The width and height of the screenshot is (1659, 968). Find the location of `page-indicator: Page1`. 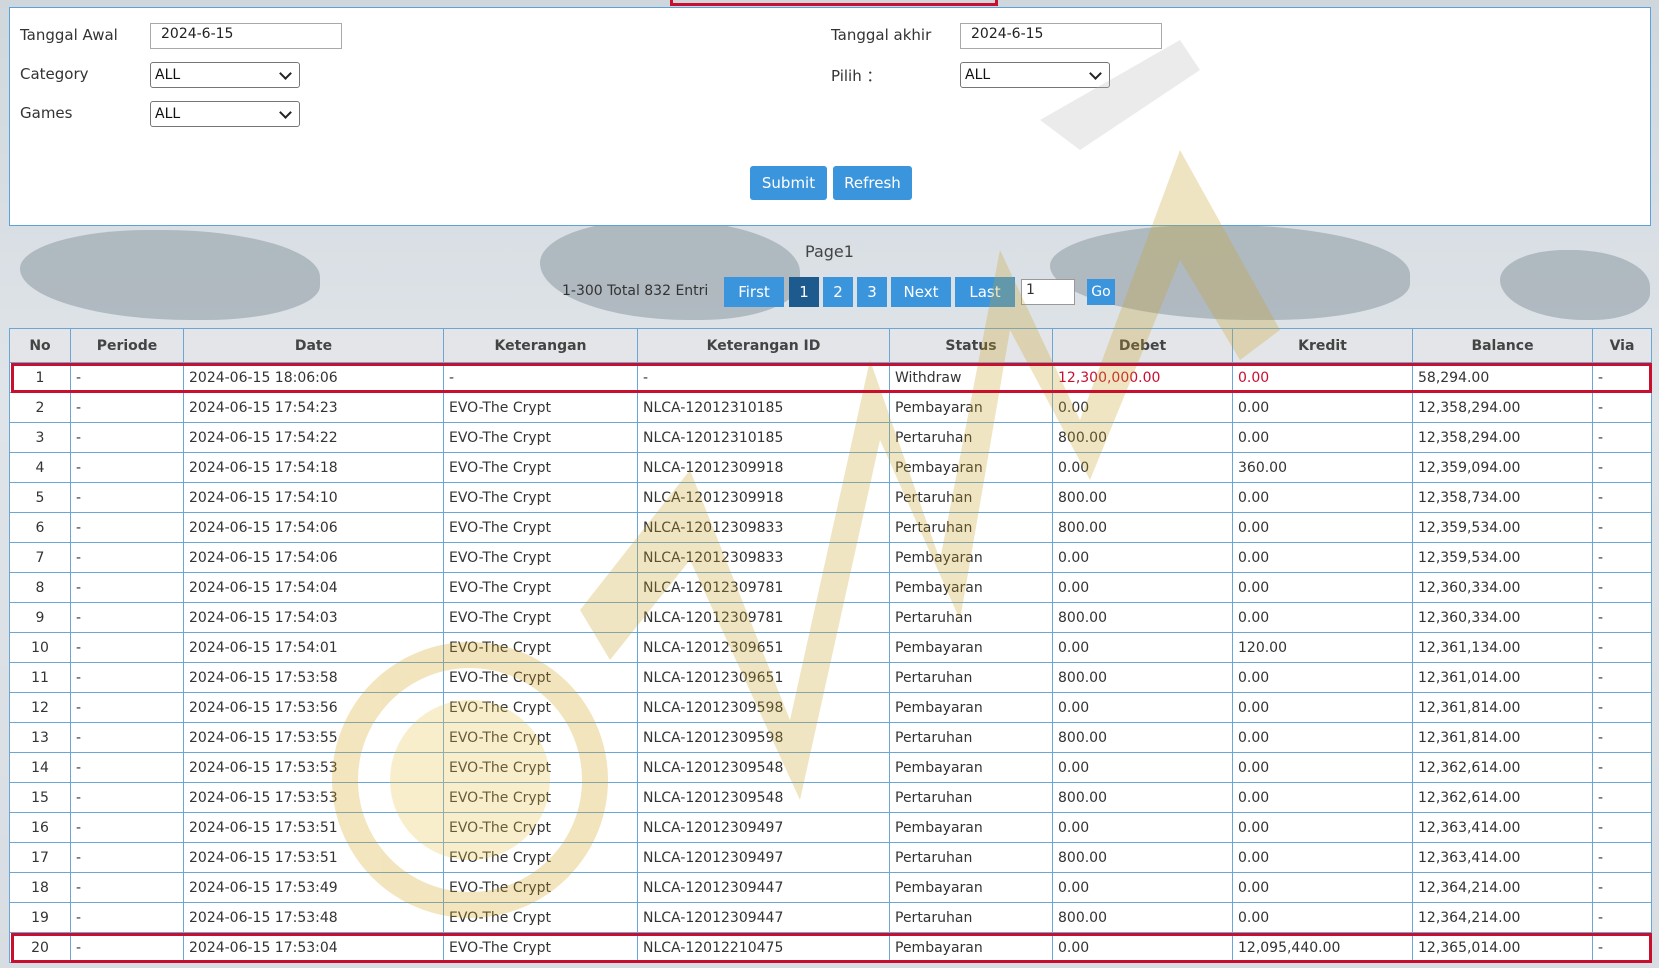

page-indicator: Page1 is located at coordinates (829, 251).